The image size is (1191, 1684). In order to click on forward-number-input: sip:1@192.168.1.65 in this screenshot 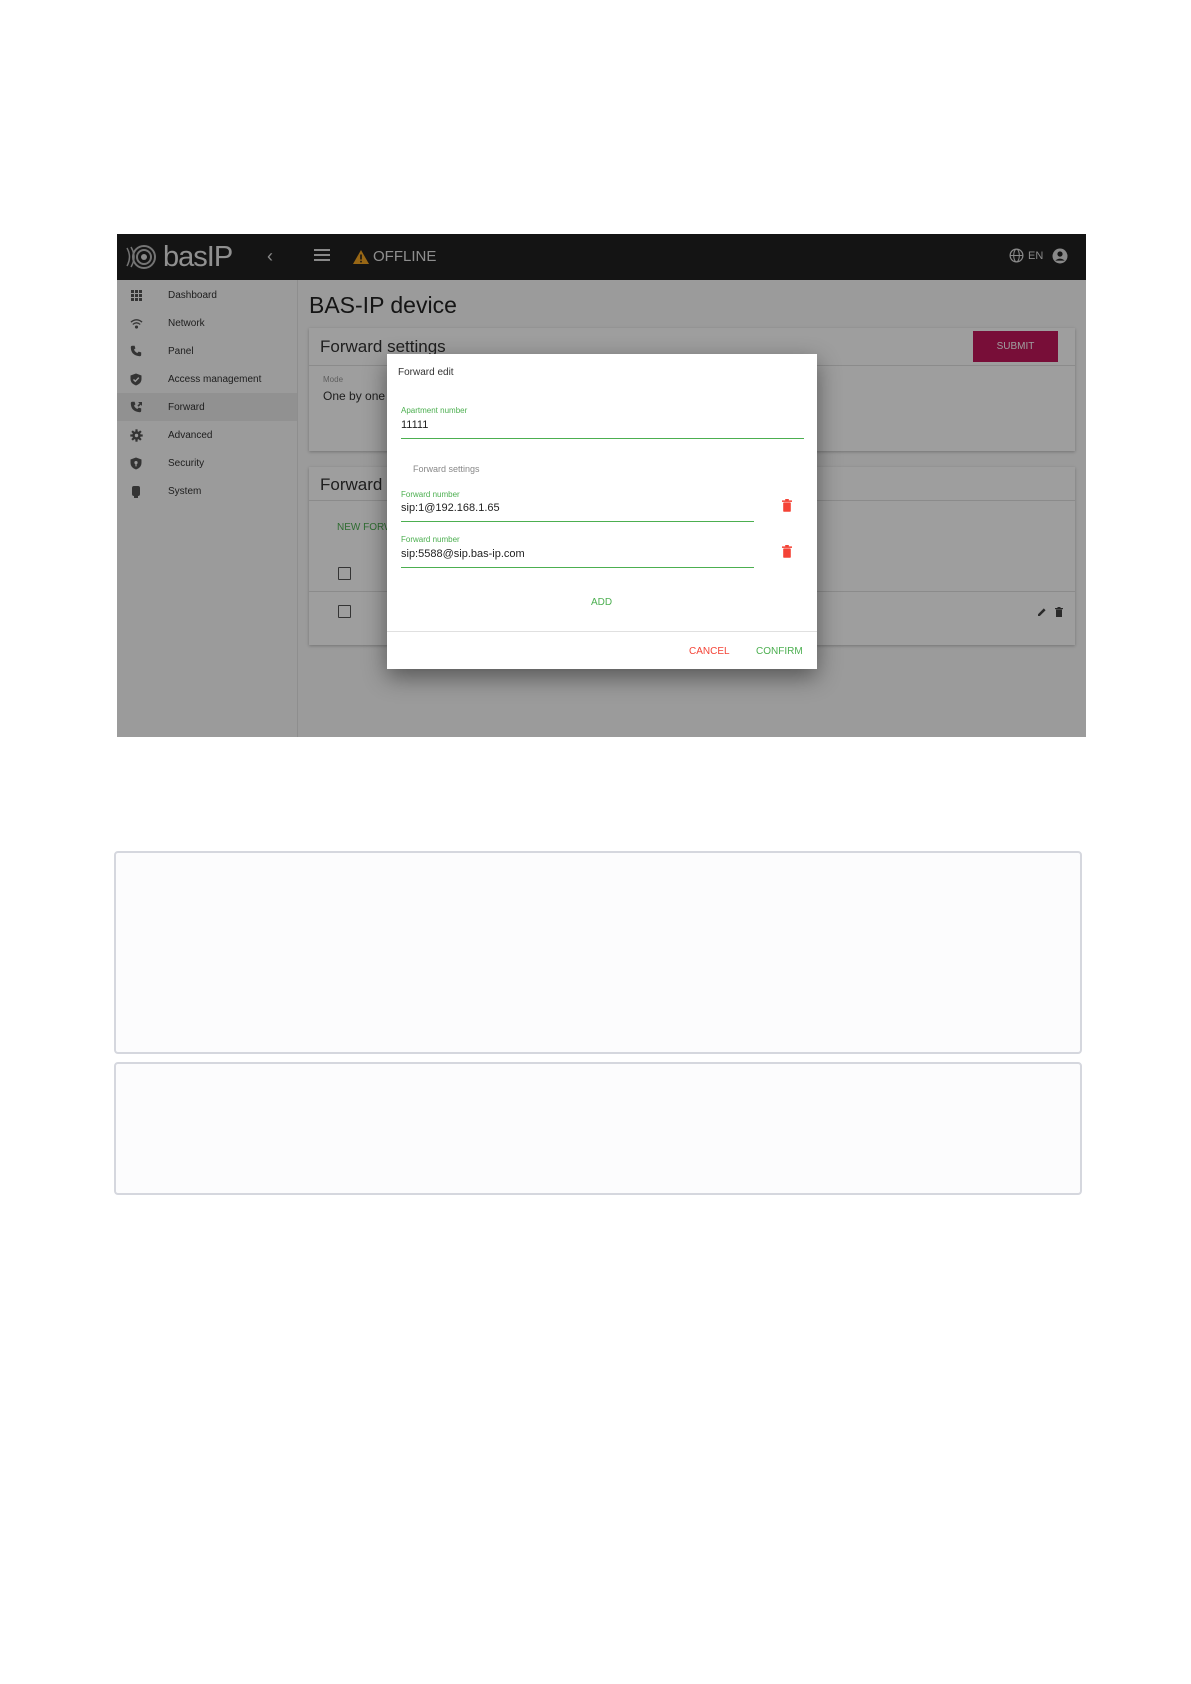, I will do `click(450, 508)`.